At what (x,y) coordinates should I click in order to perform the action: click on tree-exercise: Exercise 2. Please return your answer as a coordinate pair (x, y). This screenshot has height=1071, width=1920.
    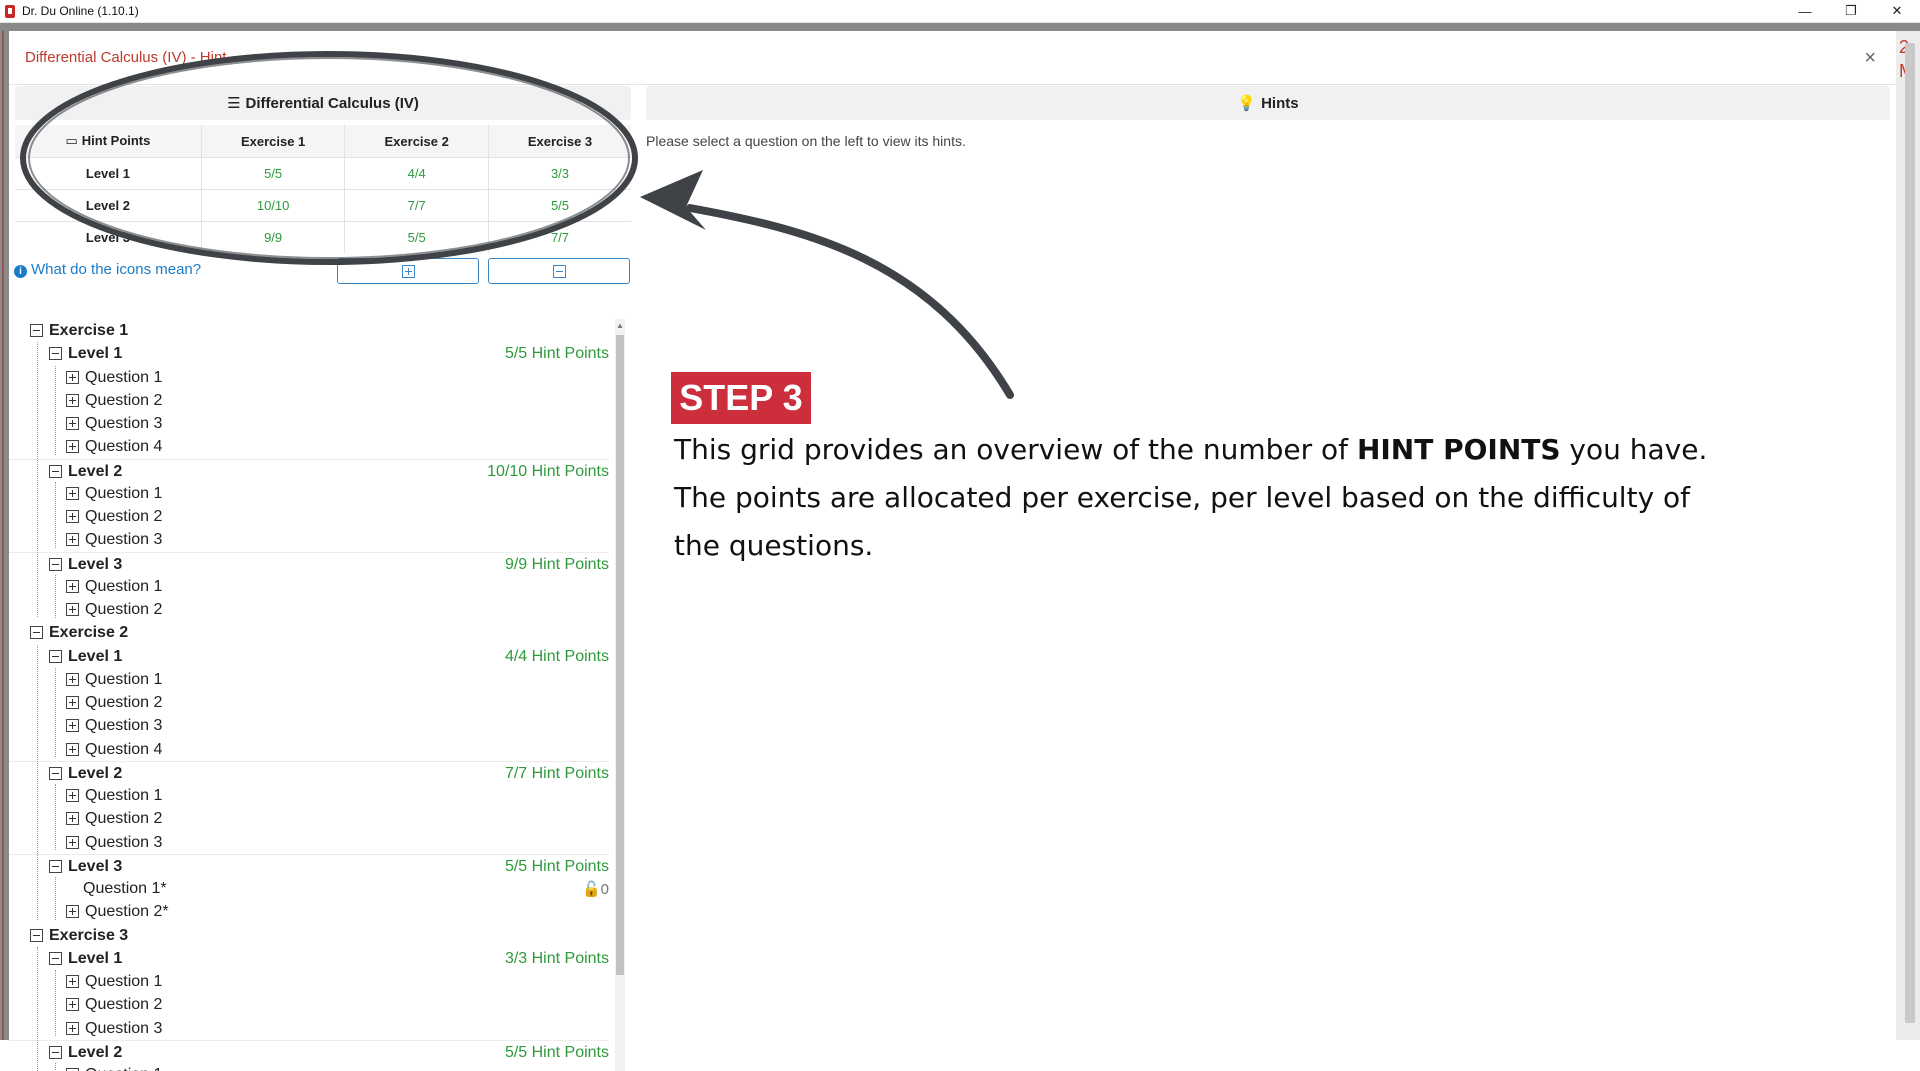
    Looking at the image, I should click on (309, 632).